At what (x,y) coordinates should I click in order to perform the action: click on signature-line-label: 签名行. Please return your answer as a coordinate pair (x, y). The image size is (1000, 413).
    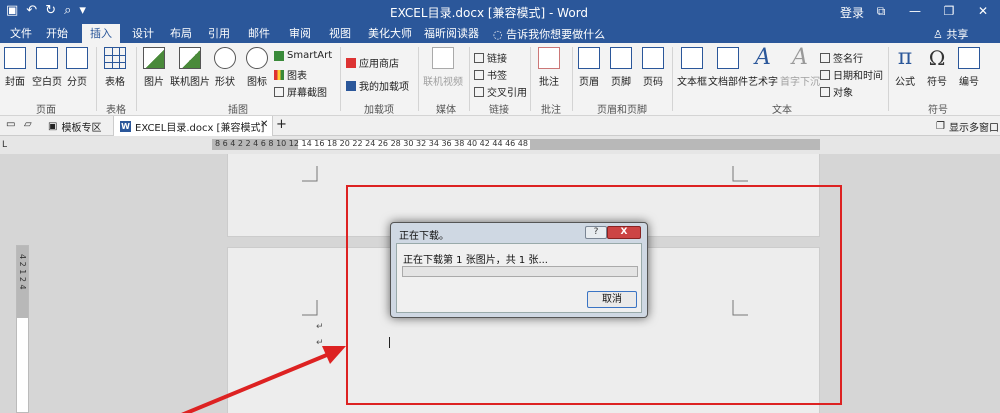
    Looking at the image, I should click on (848, 59).